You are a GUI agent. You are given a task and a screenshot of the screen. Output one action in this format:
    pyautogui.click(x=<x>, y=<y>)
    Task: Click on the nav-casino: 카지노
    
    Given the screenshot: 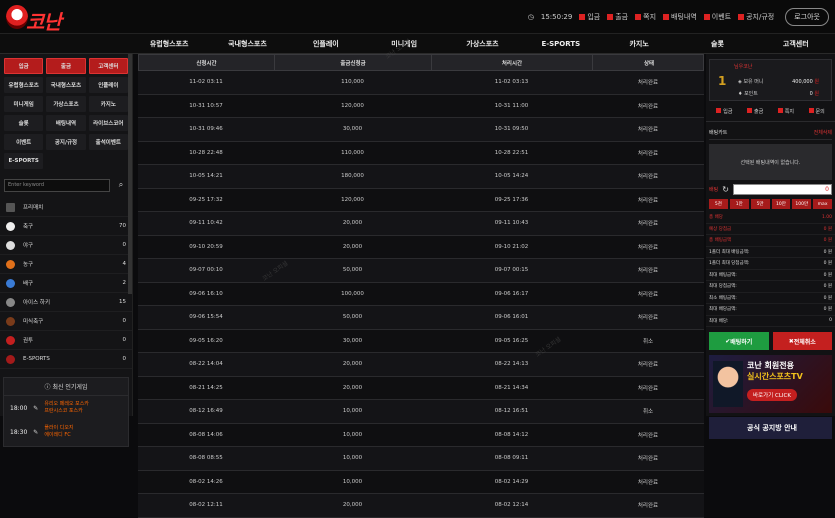 What is the action you would take?
    pyautogui.click(x=639, y=43)
    